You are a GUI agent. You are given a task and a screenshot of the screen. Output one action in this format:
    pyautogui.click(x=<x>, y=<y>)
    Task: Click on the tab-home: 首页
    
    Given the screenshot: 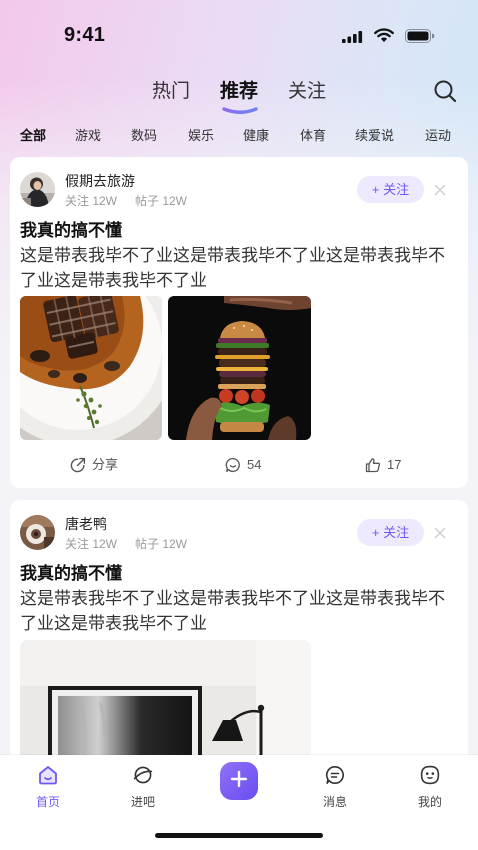 What is the action you would take?
    pyautogui.click(x=48, y=786)
    